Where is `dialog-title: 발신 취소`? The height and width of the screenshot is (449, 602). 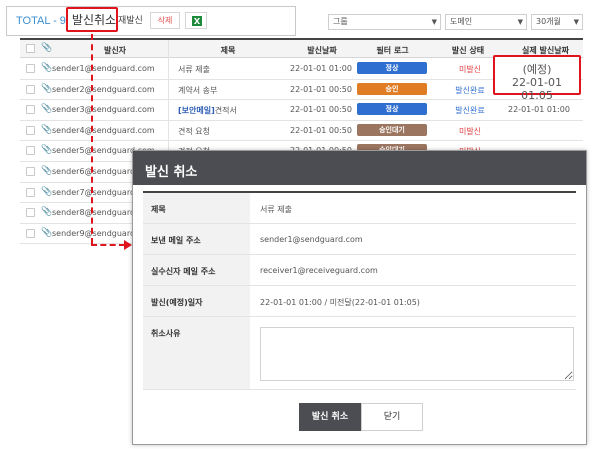
dialog-title: 발신 취소 is located at coordinates (171, 172).